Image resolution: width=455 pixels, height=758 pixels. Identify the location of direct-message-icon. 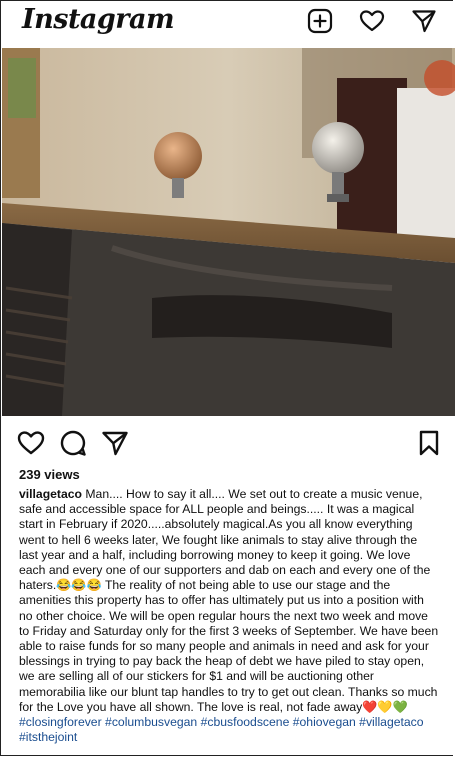
(424, 21).